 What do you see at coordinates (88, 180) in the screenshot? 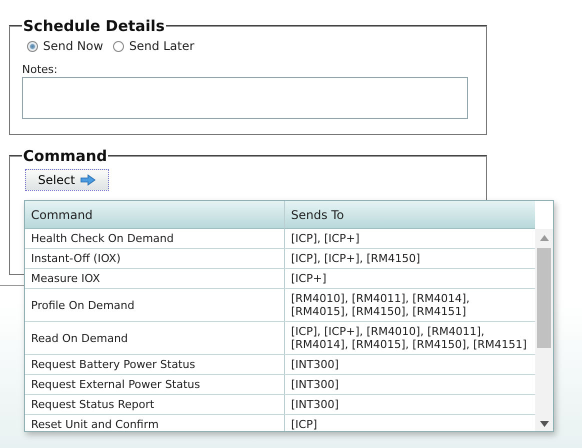
I see `arrow-icon` at bounding box center [88, 180].